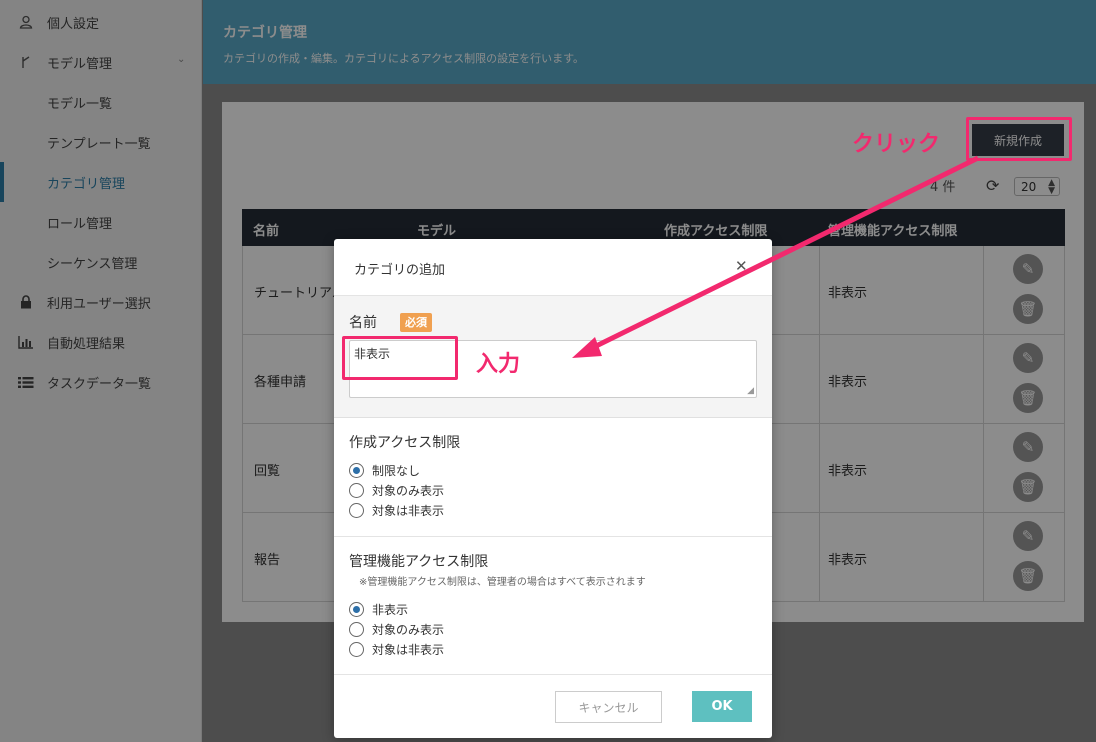 This screenshot has height=742, width=1096. I want to click on create-option-show-target: 対象のみ表示, so click(396, 490).